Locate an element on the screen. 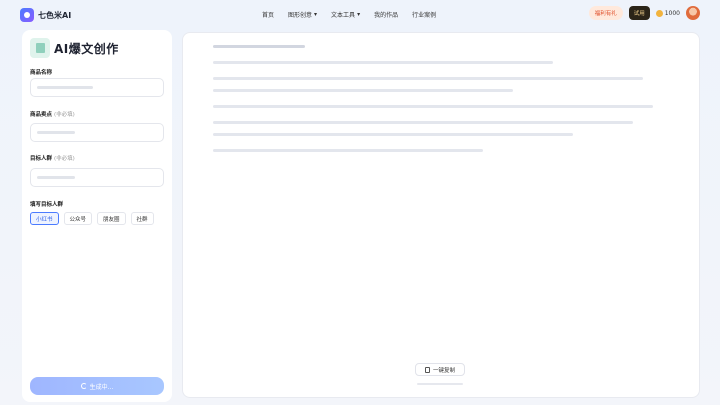  main-nav: 首页 图形创意 ▾ 文本工具 ▾ 我的作品 行业案例 is located at coordinates (349, 14).